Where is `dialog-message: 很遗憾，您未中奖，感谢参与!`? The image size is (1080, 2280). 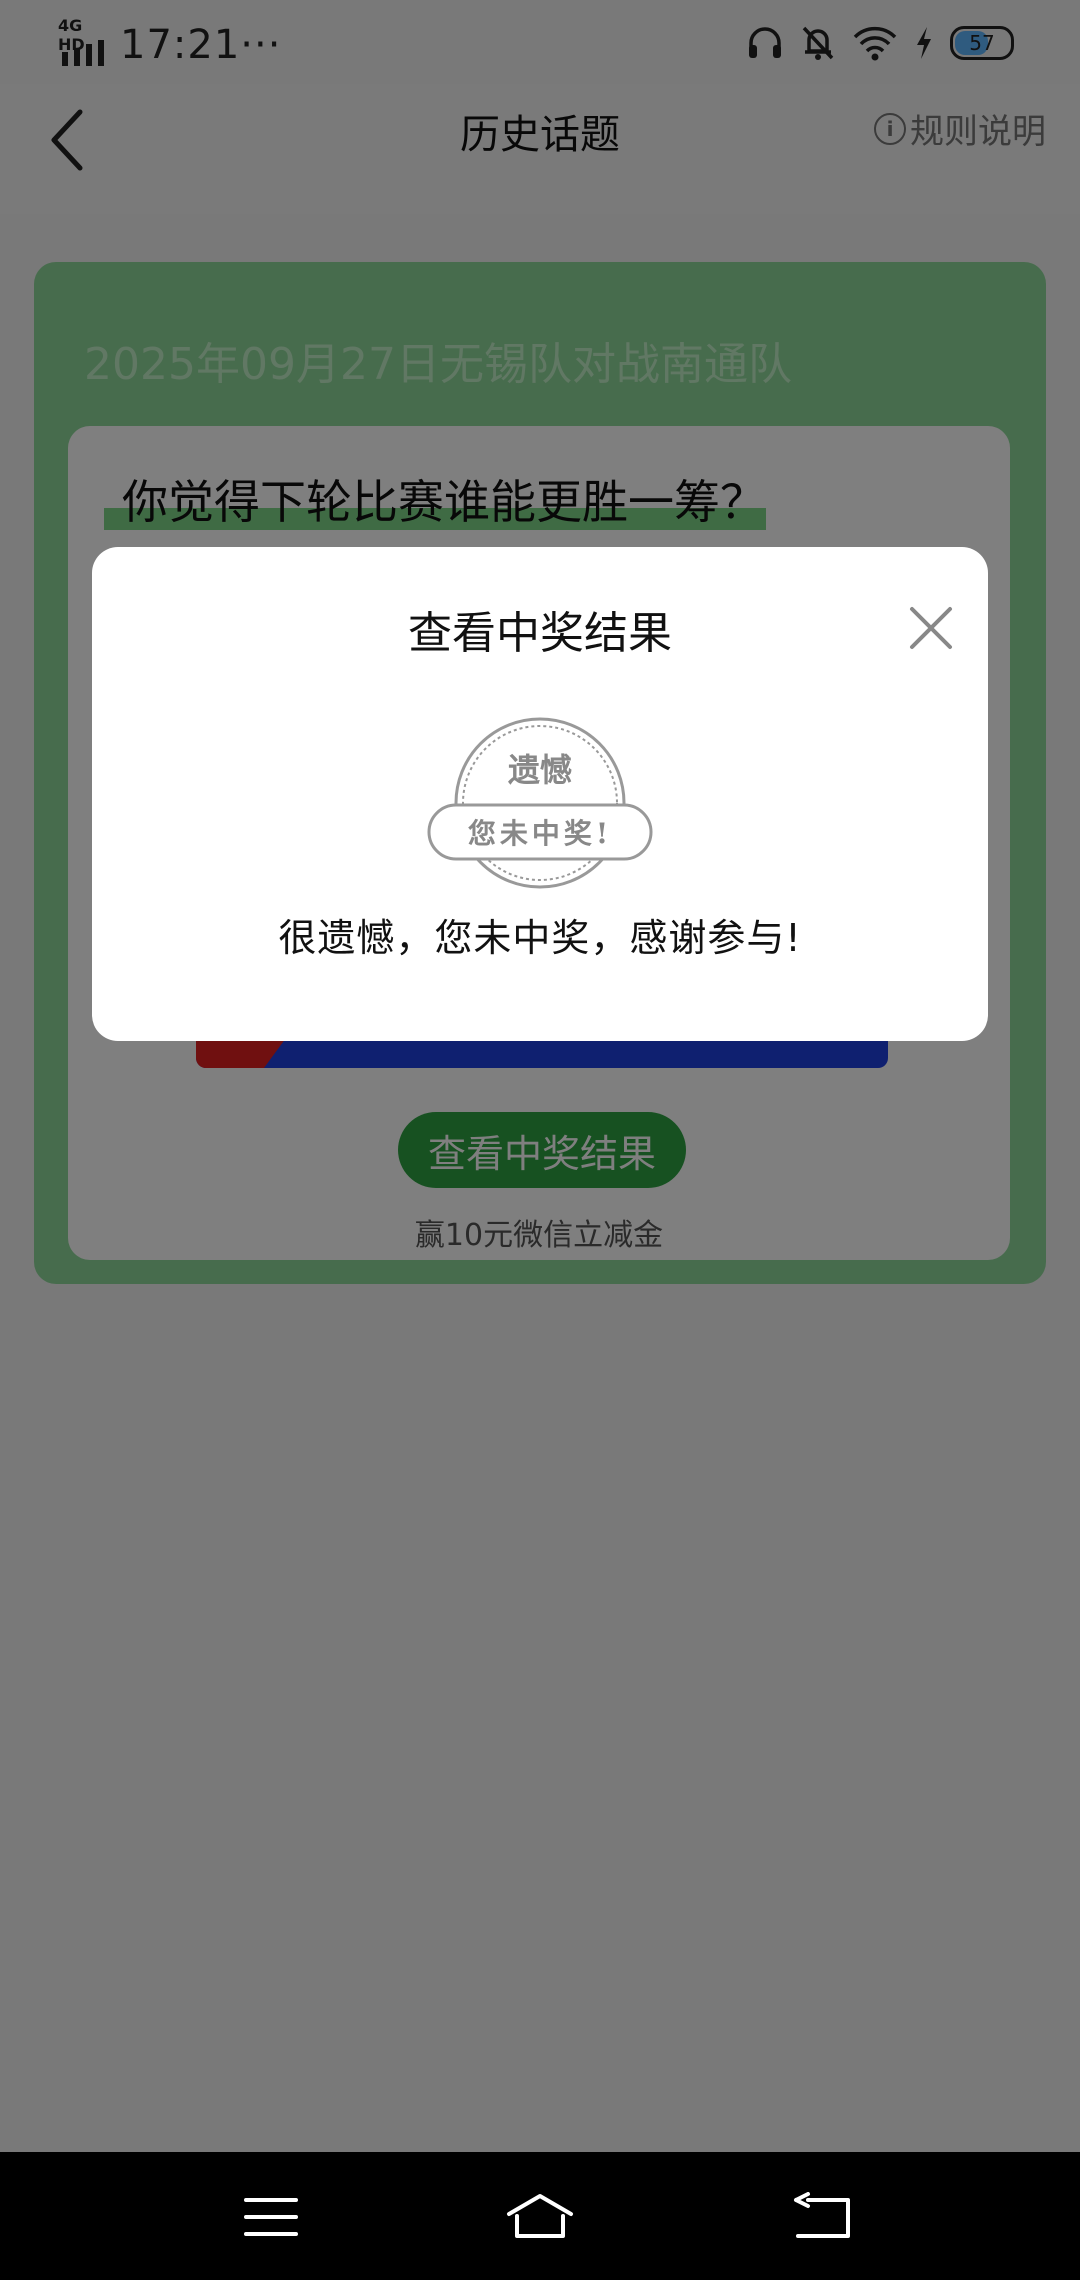 dialog-message: 很遗憾，您未中奖，感谢参与! is located at coordinates (540, 938).